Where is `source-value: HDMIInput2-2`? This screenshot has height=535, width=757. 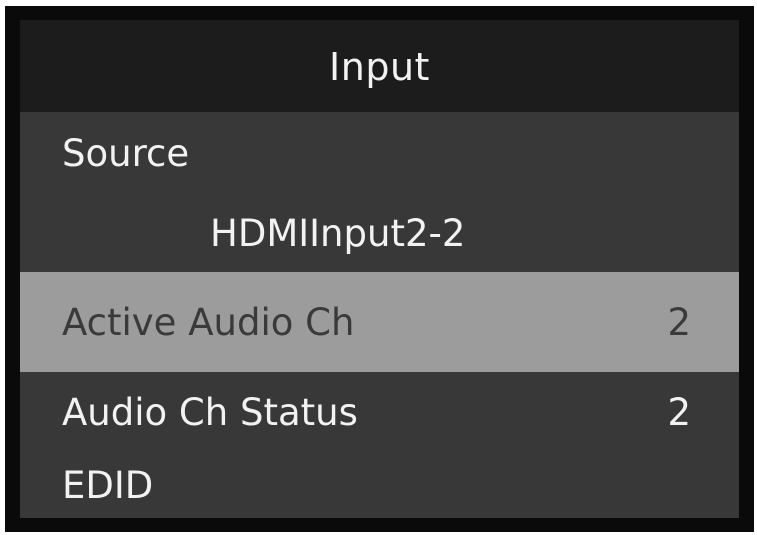
source-value: HDMIInput2-2 is located at coordinates (379, 233).